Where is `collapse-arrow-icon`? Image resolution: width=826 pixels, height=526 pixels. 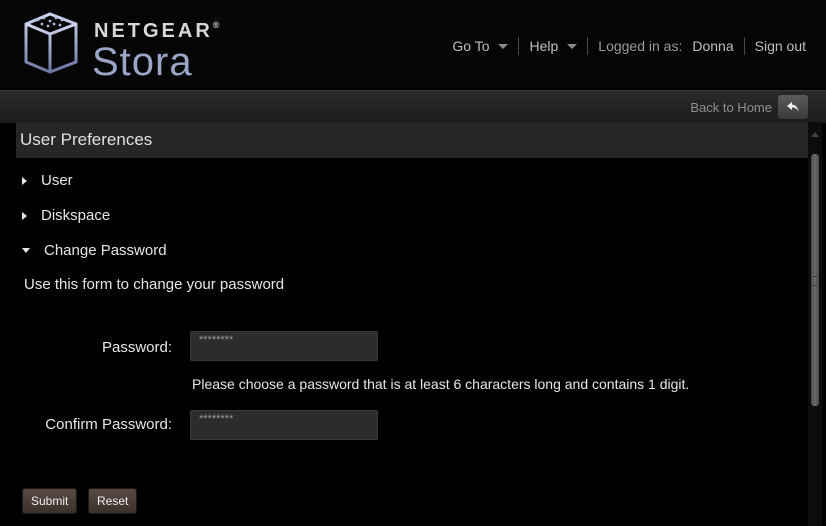 collapse-arrow-icon is located at coordinates (26, 250).